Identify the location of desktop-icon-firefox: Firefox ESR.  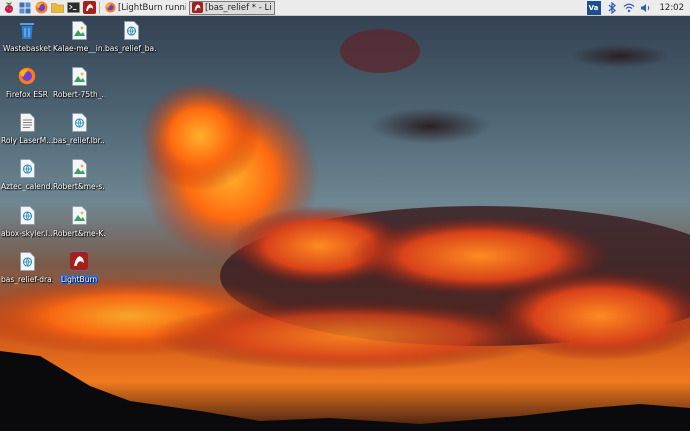
(27, 82).